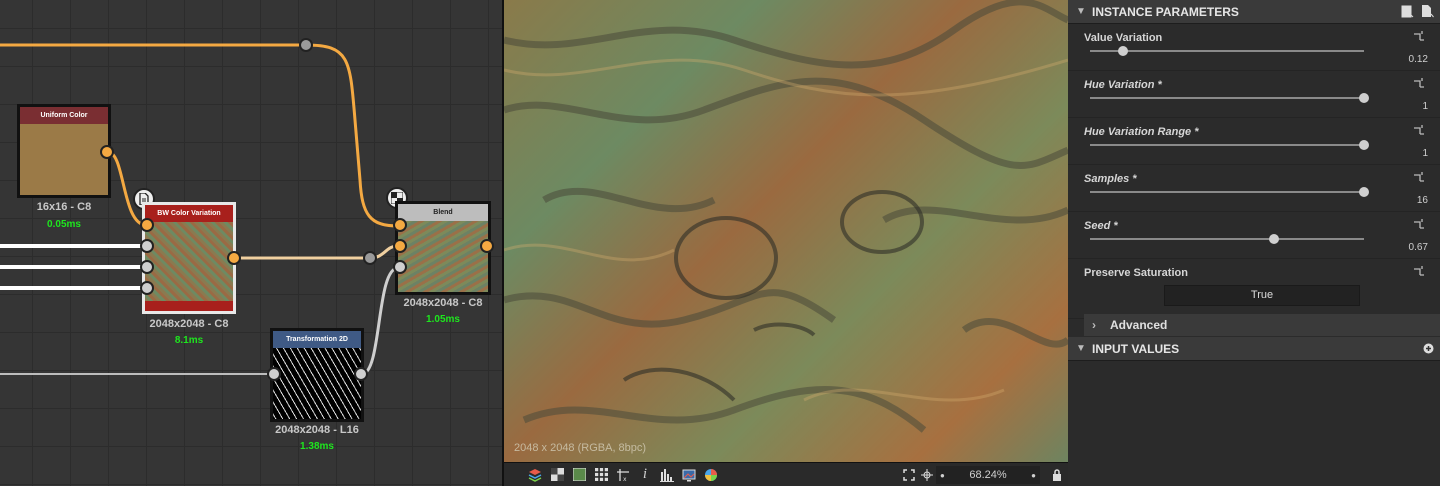 The image size is (1440, 486). Describe the element at coordinates (601, 475) in the screenshot. I see `grid-icon` at that location.